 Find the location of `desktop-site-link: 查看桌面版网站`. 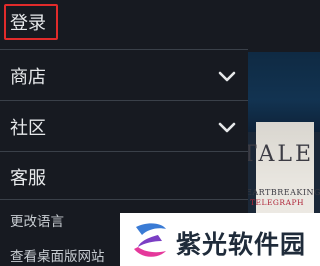

desktop-site-link: 查看桌面版网站 is located at coordinates (57, 255).